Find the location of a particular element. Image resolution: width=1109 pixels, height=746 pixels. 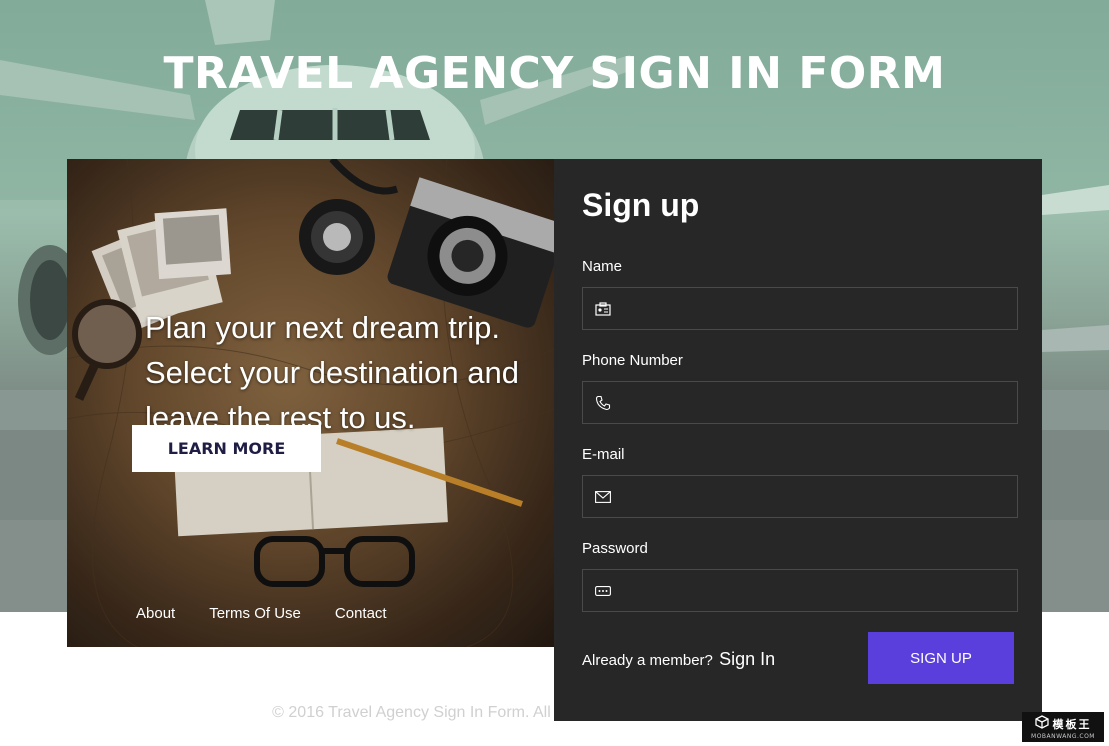

site-watermark: 模板王 MOBANWANG.COM is located at coordinates (1063, 727).